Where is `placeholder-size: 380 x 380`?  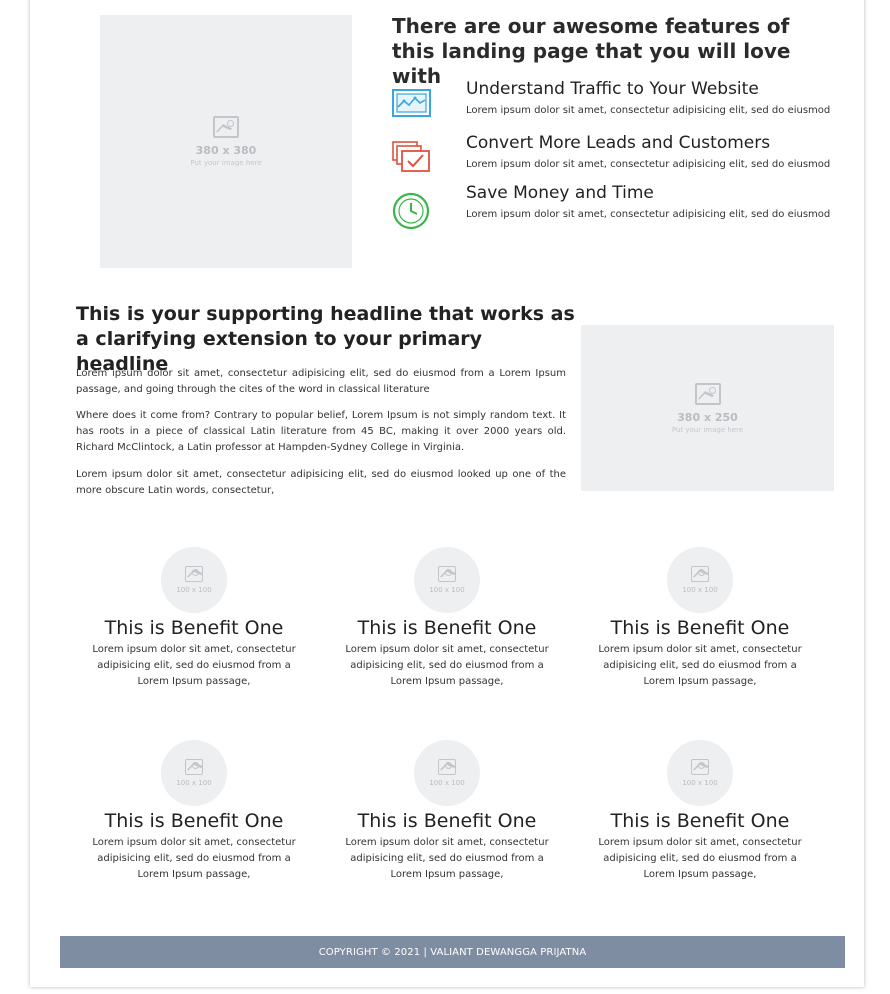 placeholder-size: 380 x 380 is located at coordinates (226, 150).